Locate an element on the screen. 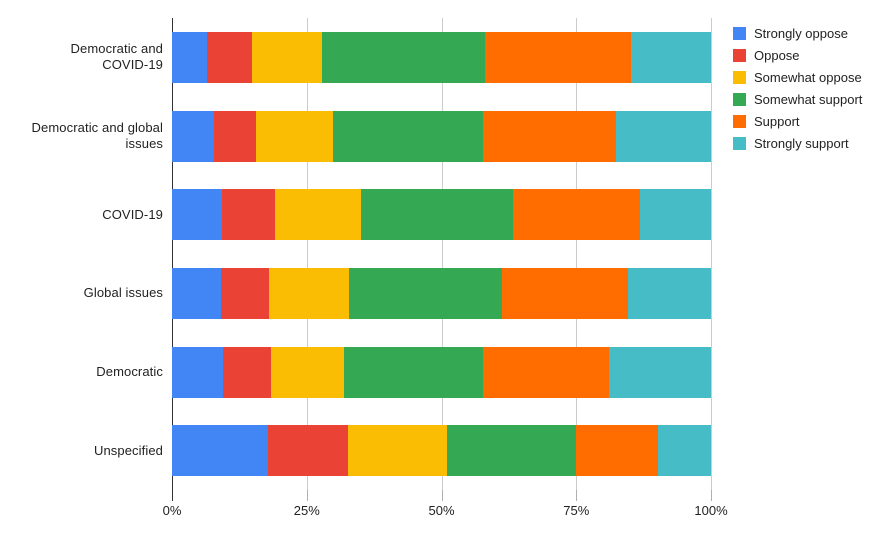 This screenshot has width=885, height=547. legend-item: Somewhat support is located at coordinates (808, 99).